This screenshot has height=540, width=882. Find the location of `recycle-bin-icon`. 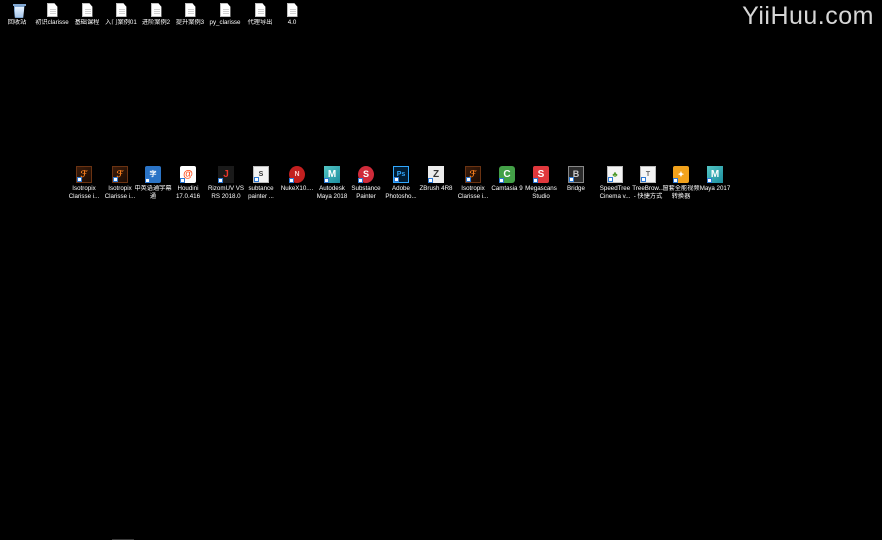

recycle-bin-icon is located at coordinates (19, 10).